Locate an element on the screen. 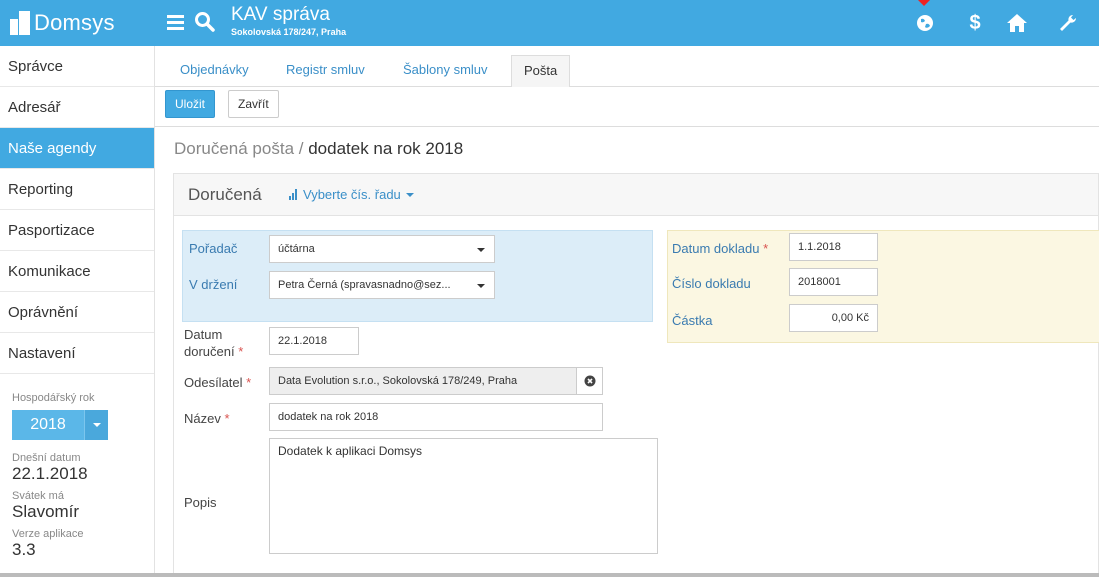  panel-title: Doručená is located at coordinates (225, 194).